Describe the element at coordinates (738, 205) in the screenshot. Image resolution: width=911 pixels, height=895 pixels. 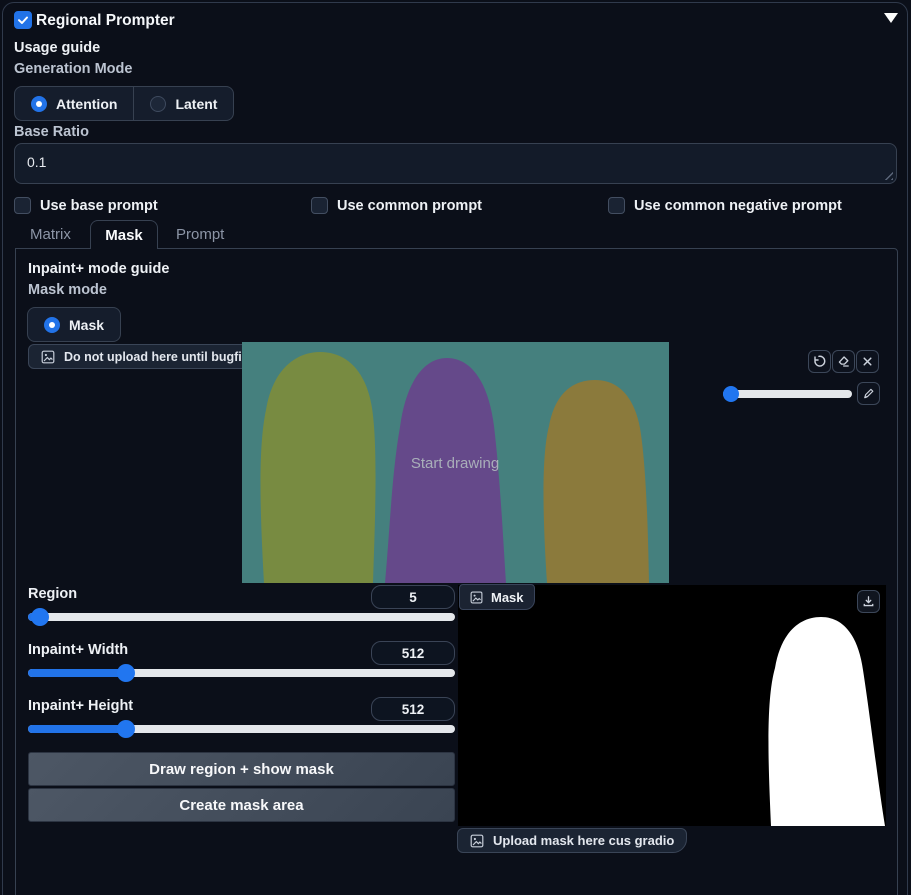
I see `checkbox-label: Use common negative prompt` at that location.